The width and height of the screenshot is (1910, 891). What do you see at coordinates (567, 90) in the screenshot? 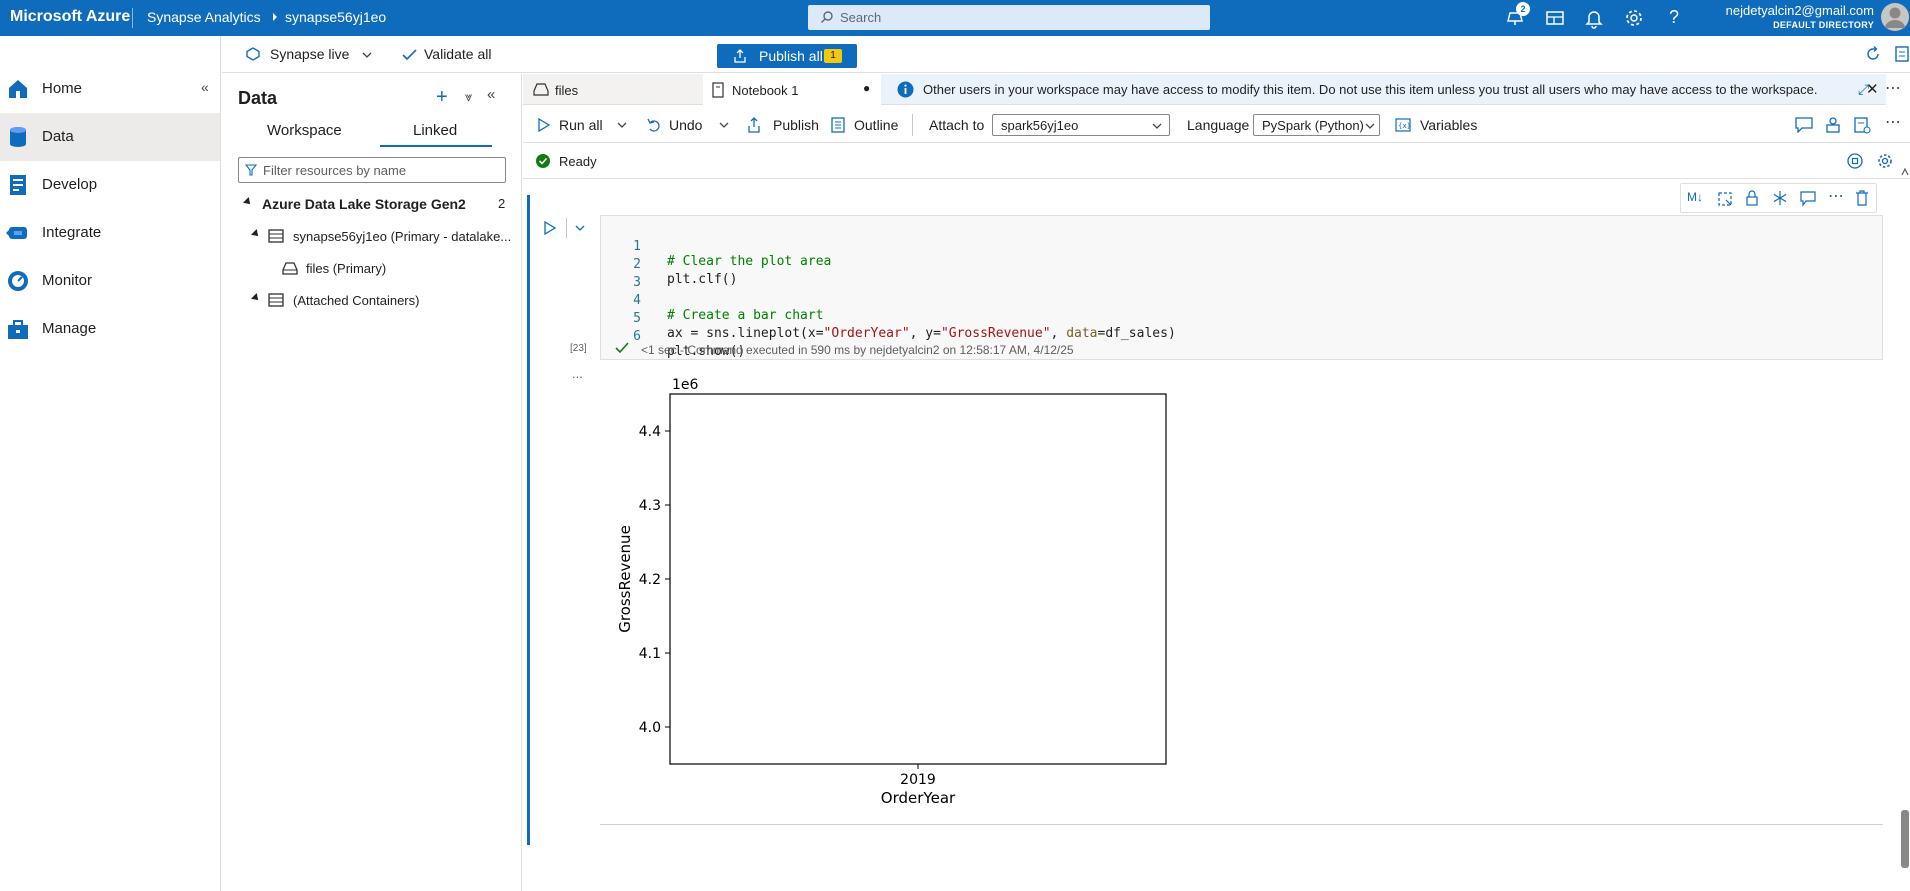
I see `tab-label: files` at bounding box center [567, 90].